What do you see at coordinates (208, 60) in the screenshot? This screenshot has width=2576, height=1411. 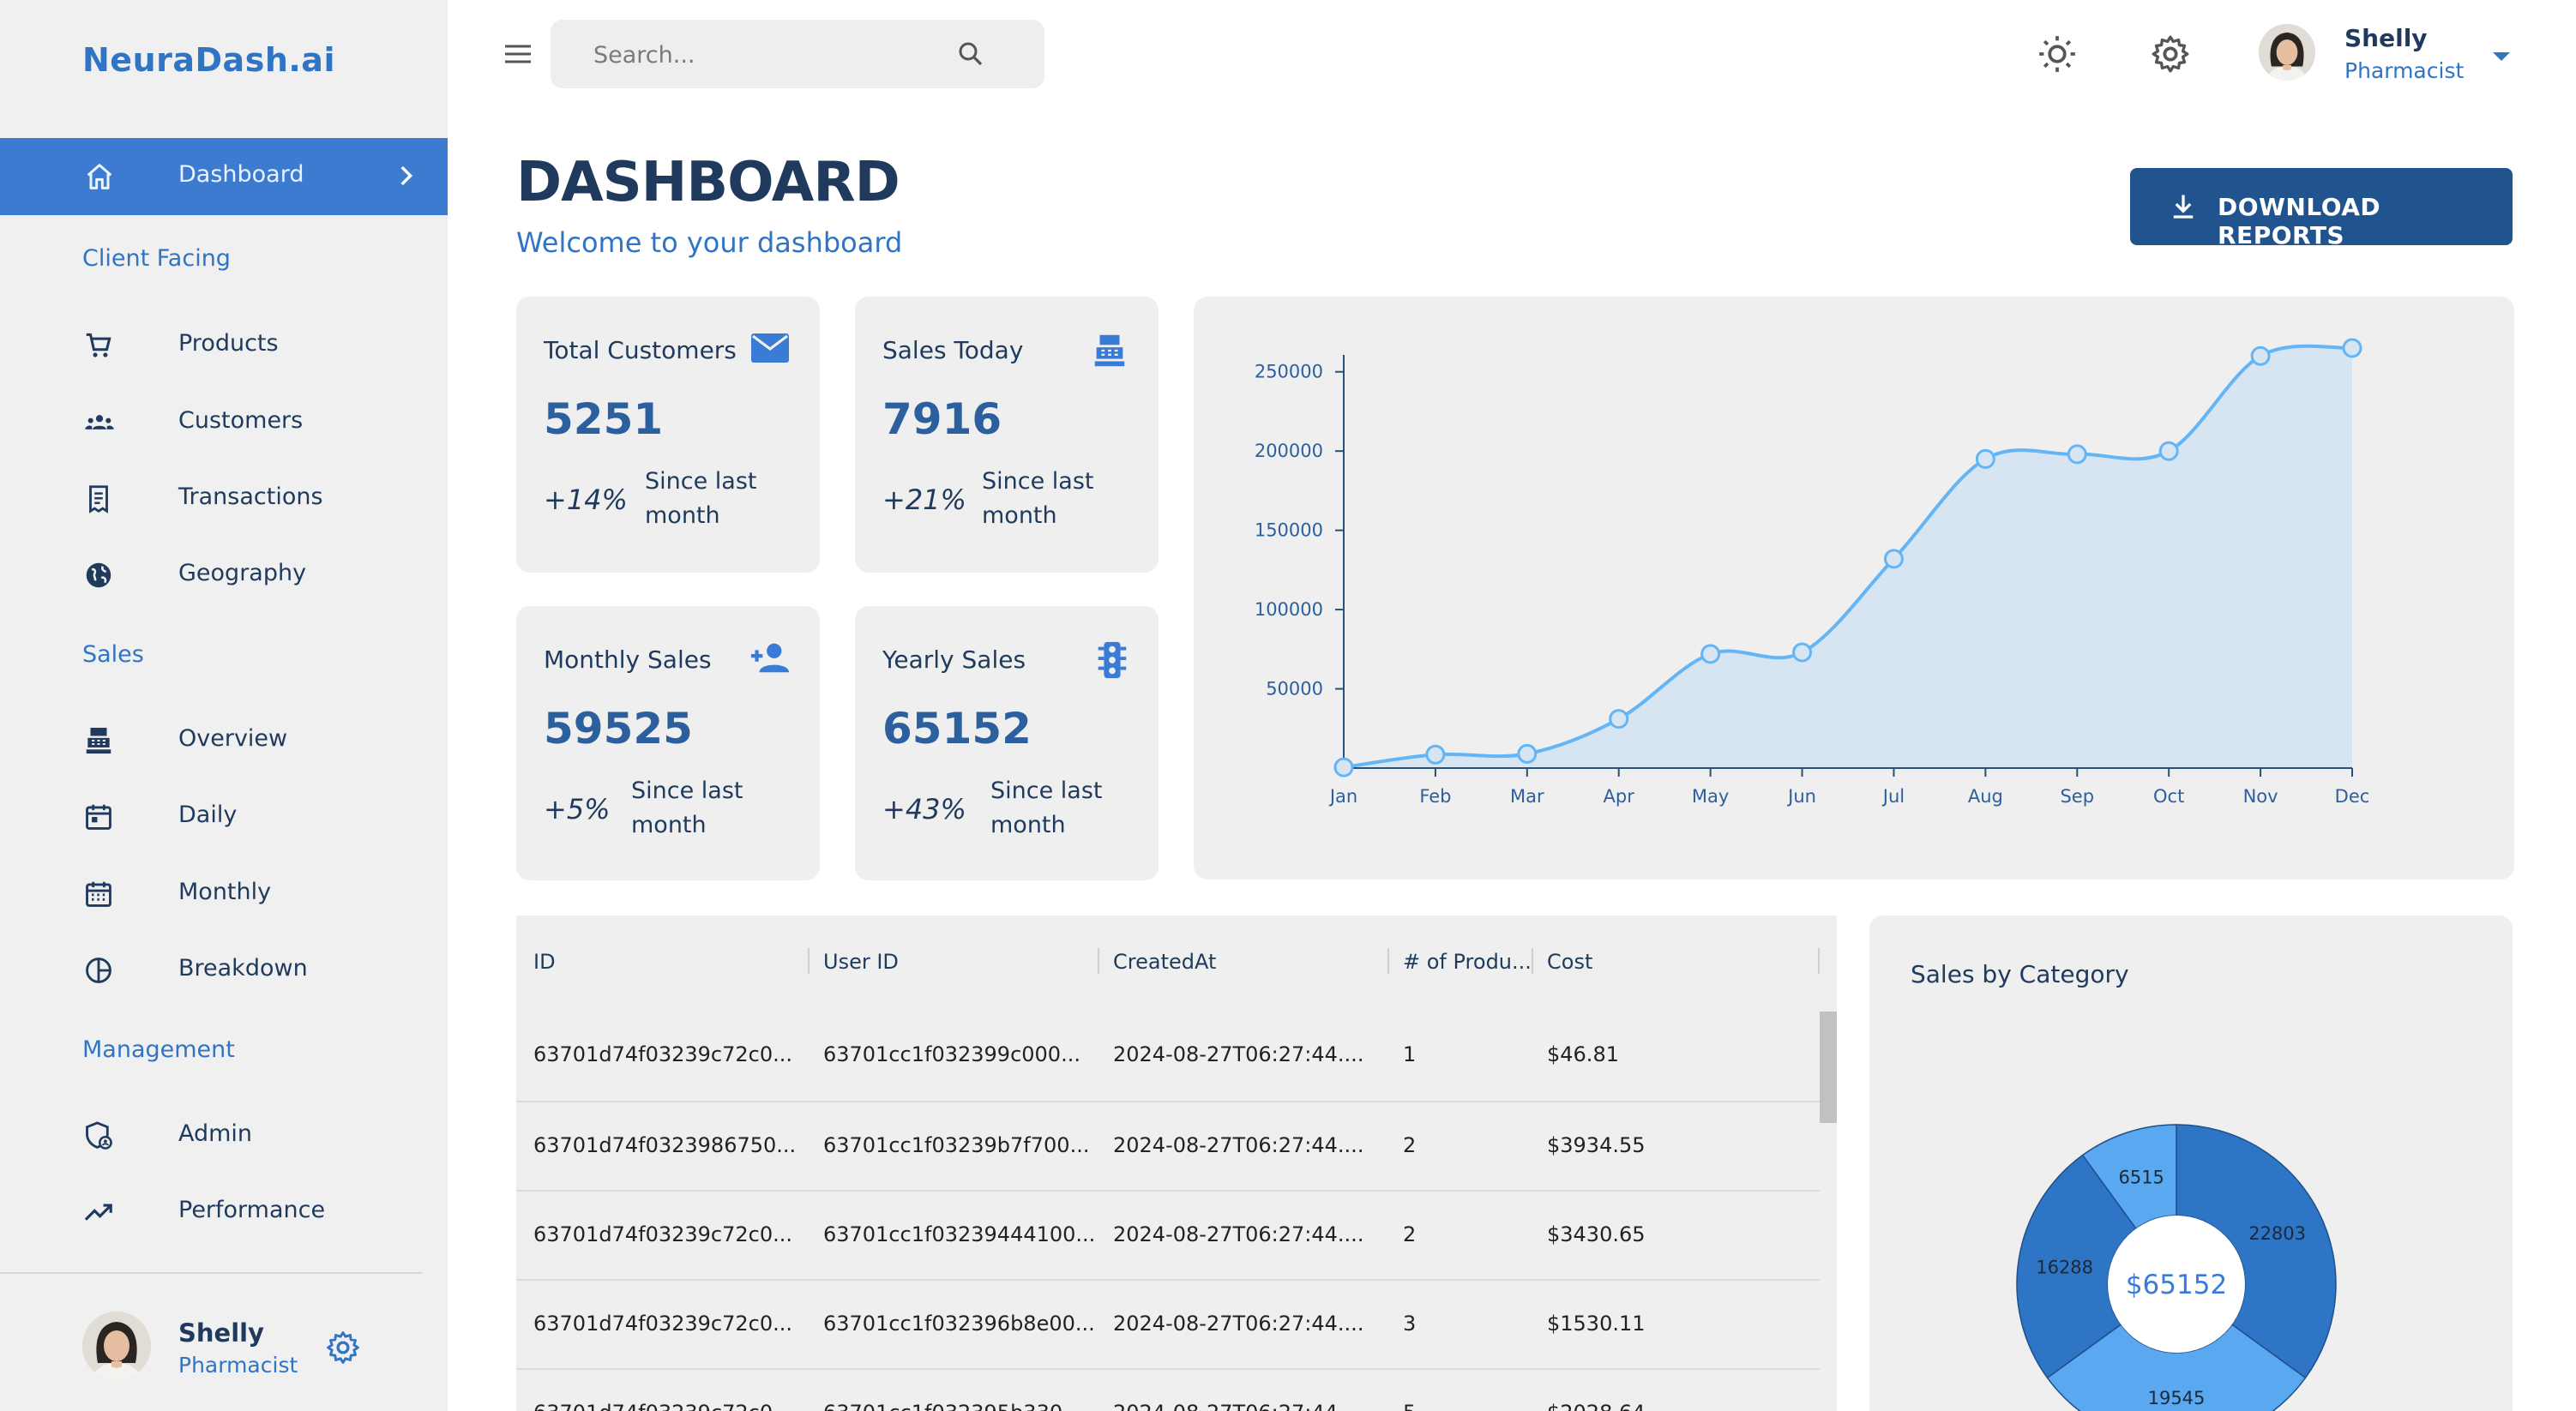 I see `brand-logo: NeuraDash.ai` at bounding box center [208, 60].